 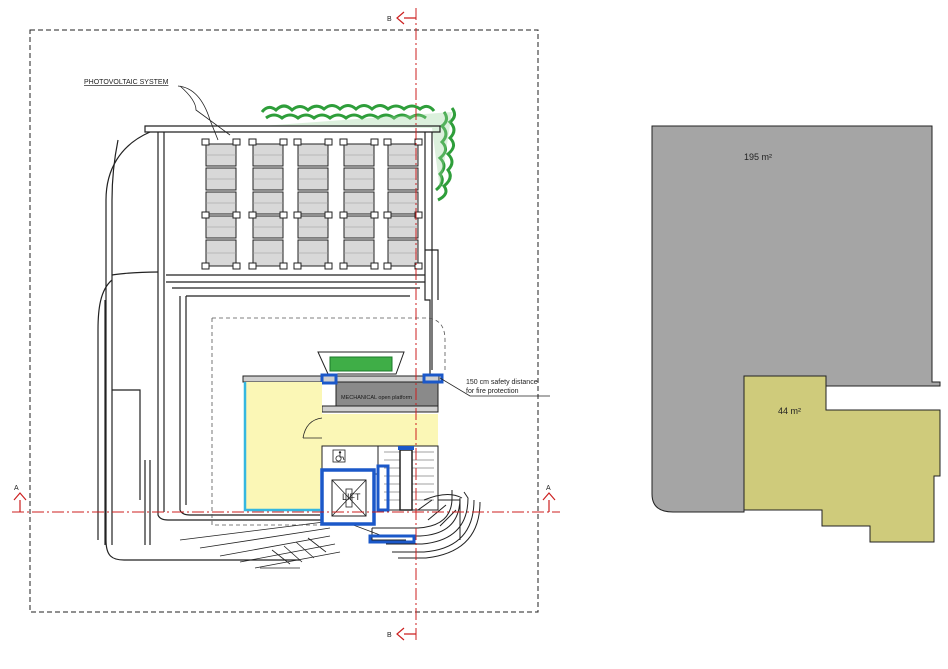 What do you see at coordinates (280, 544) in the screenshot?
I see `curved-ramp` at bounding box center [280, 544].